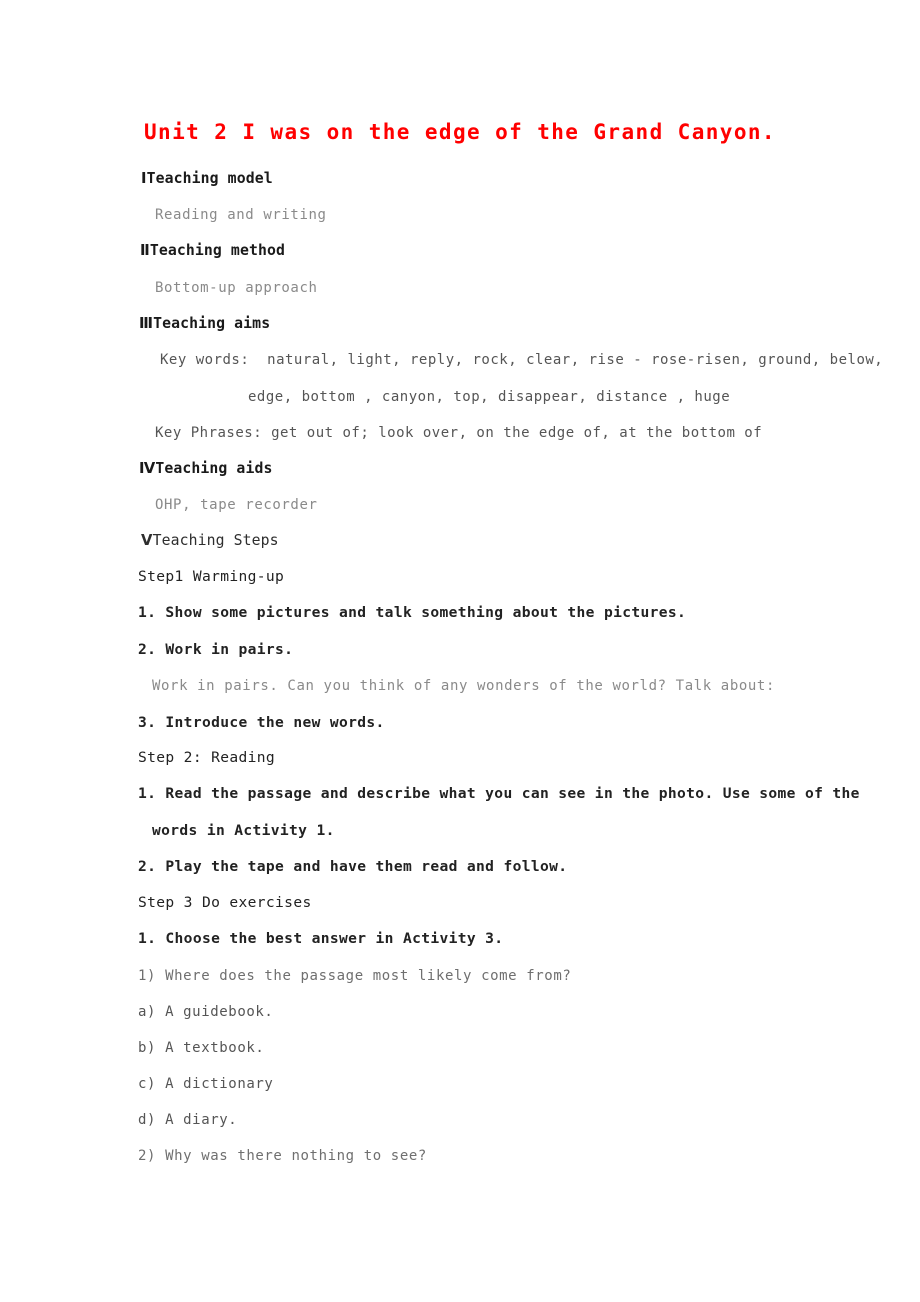  I want to click on step-item-1-3: 3. Introduce the new words., so click(261, 722).